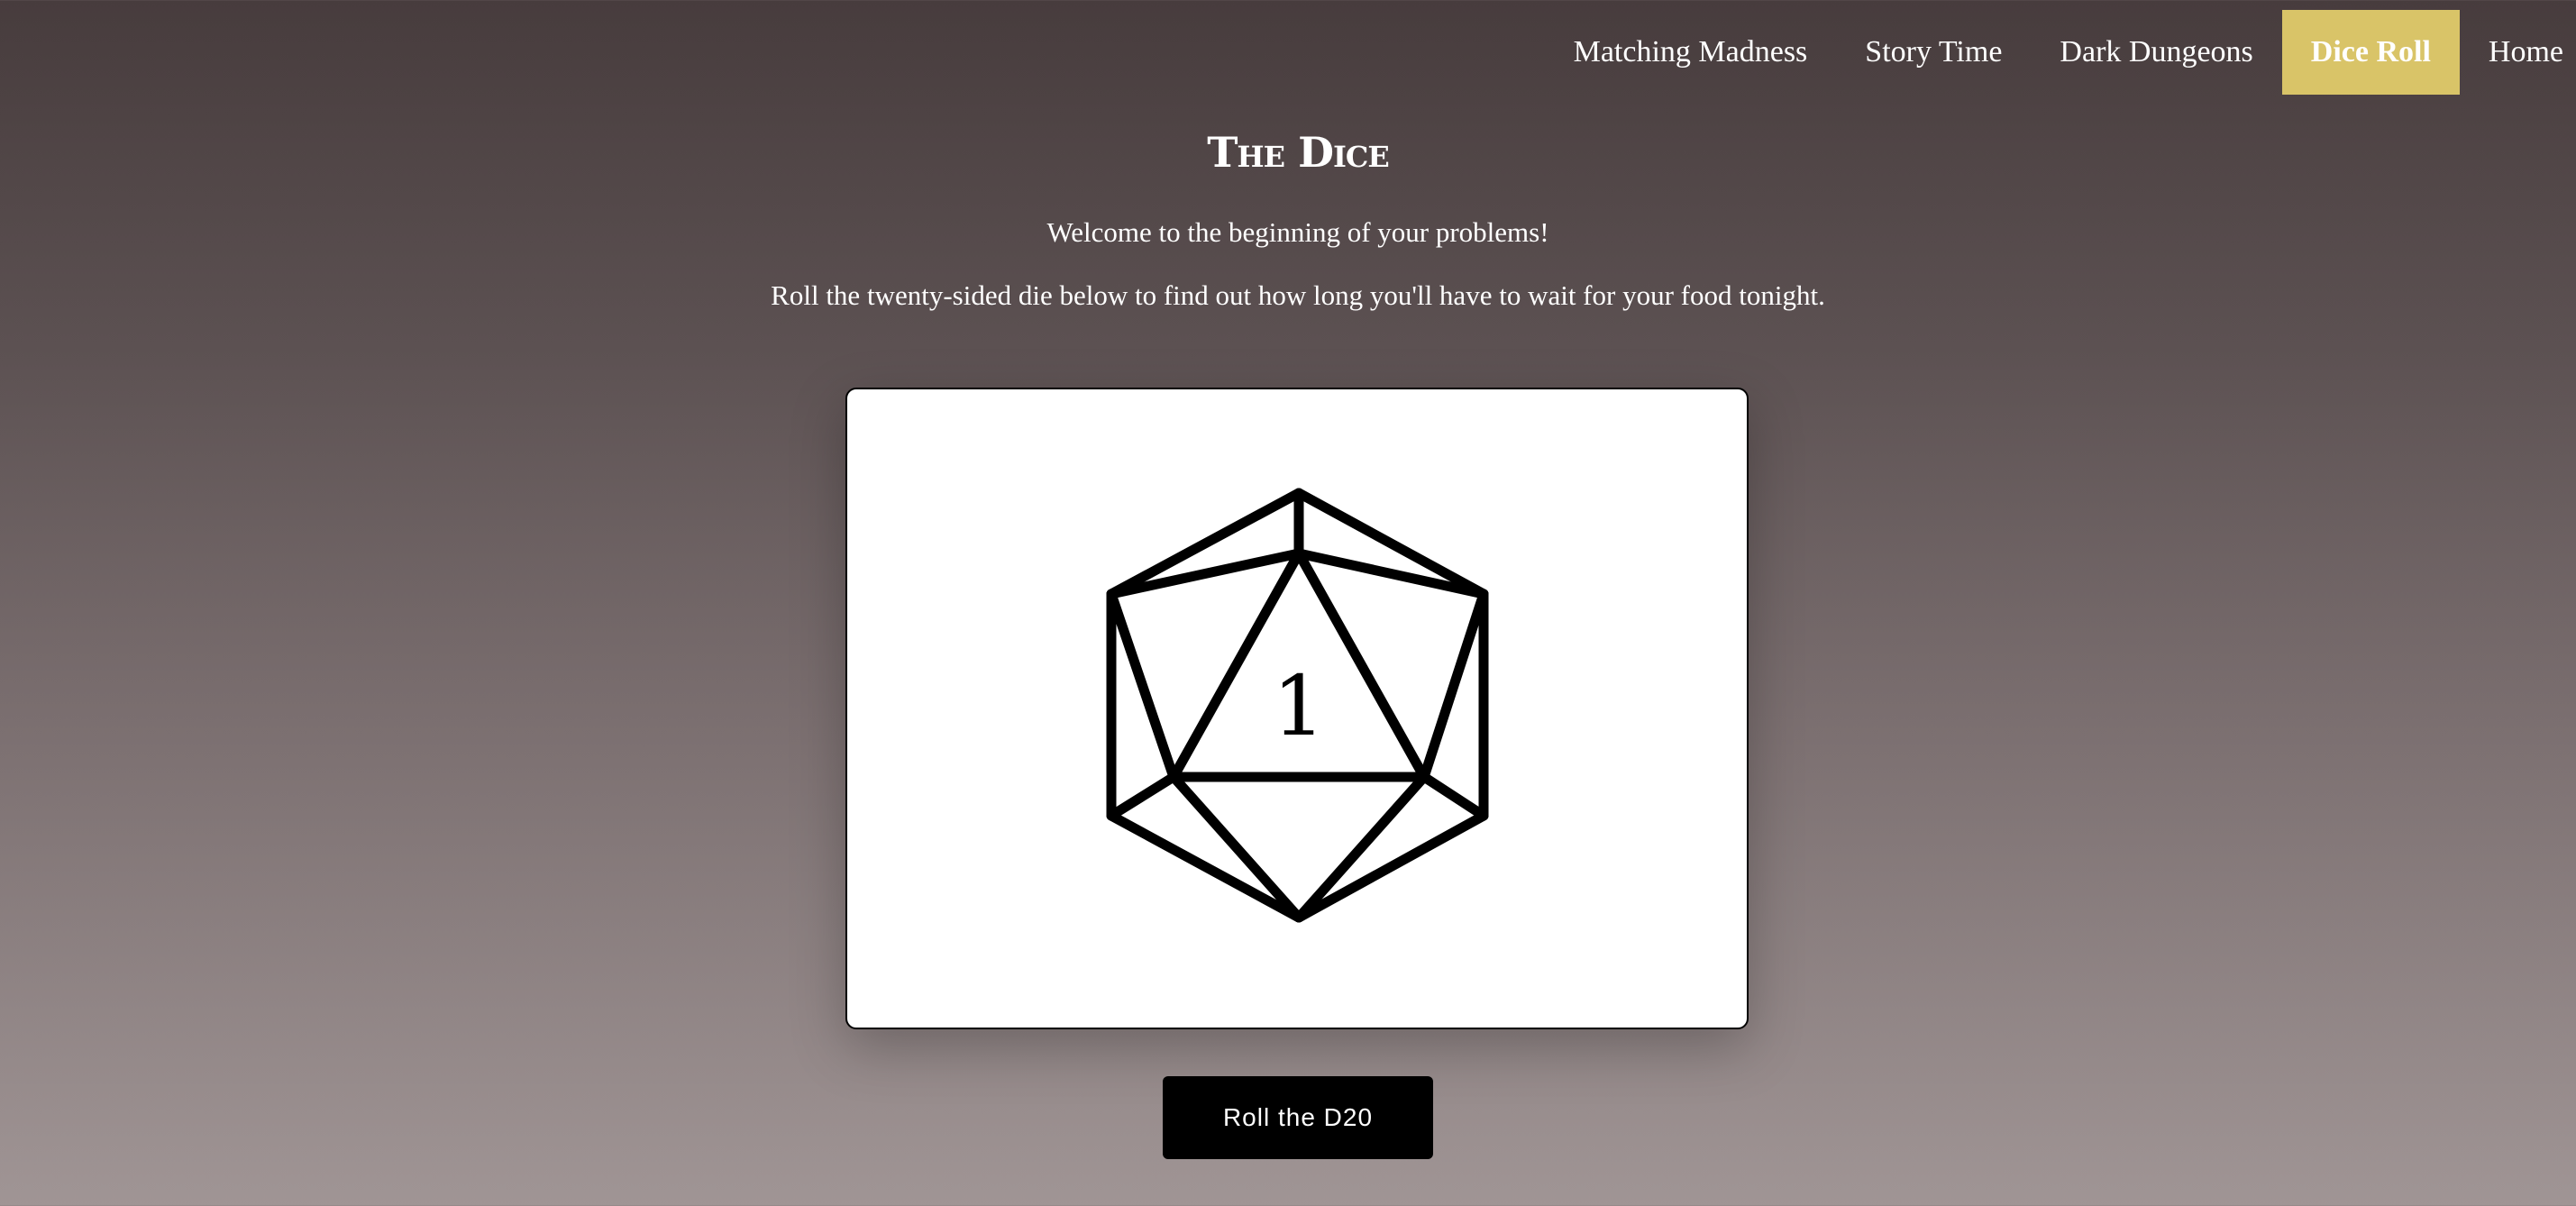 This screenshot has width=2576, height=1206. I want to click on nav-item-story-time: Story Time, so click(1933, 52).